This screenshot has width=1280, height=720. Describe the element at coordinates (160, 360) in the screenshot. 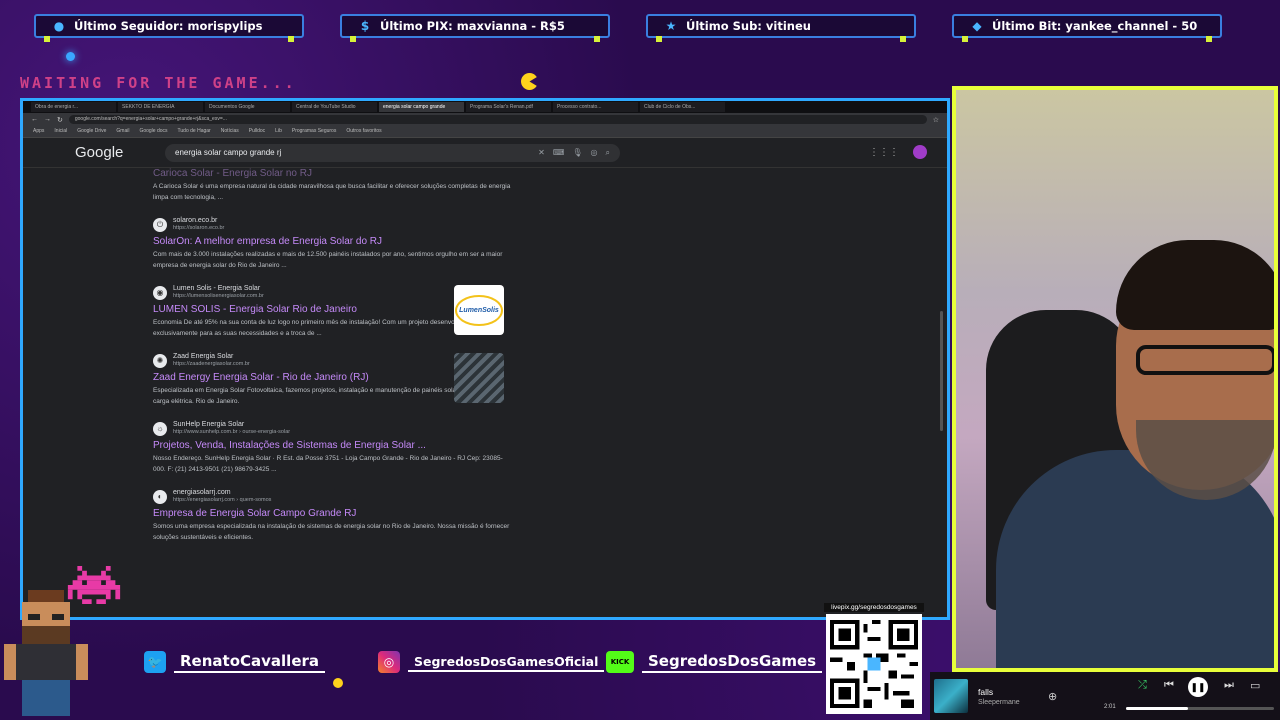

I see `site-favicon-icon: ✺` at that location.